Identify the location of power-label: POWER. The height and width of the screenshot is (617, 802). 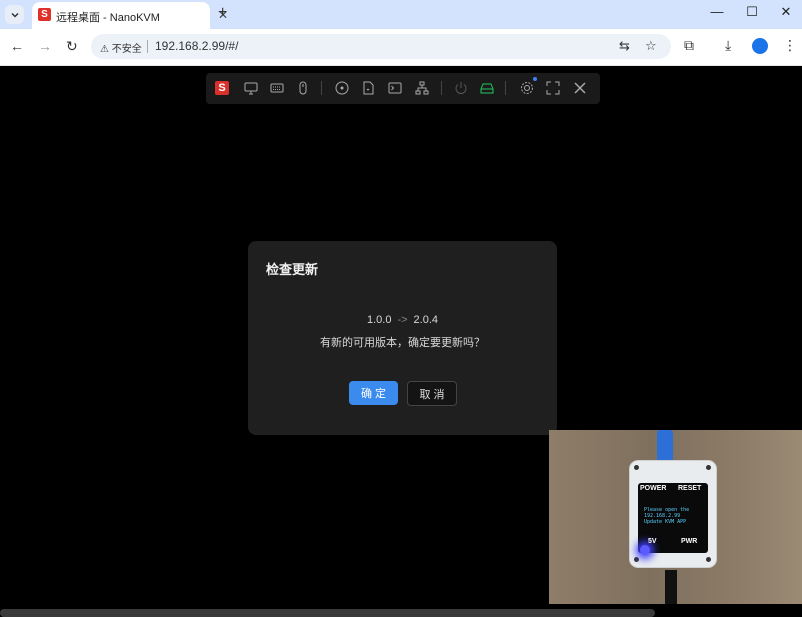
(653, 488).